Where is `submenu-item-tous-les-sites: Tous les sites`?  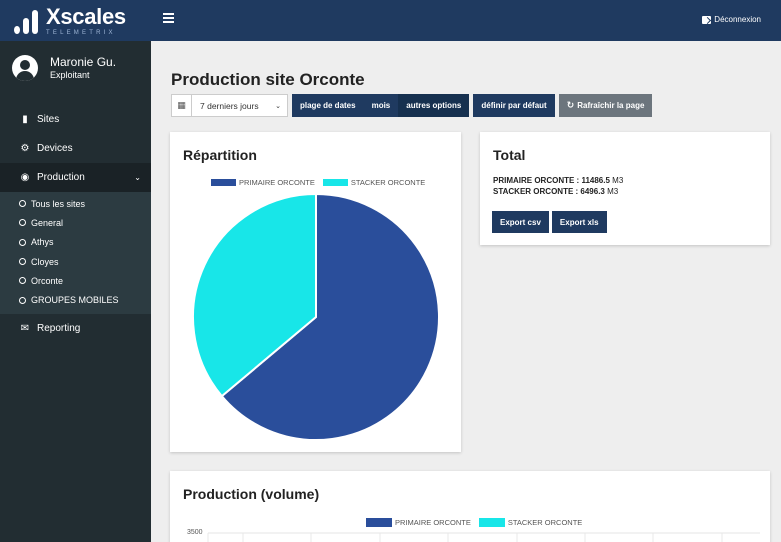 submenu-item-tous-les-sites: Tous les sites is located at coordinates (75, 203).